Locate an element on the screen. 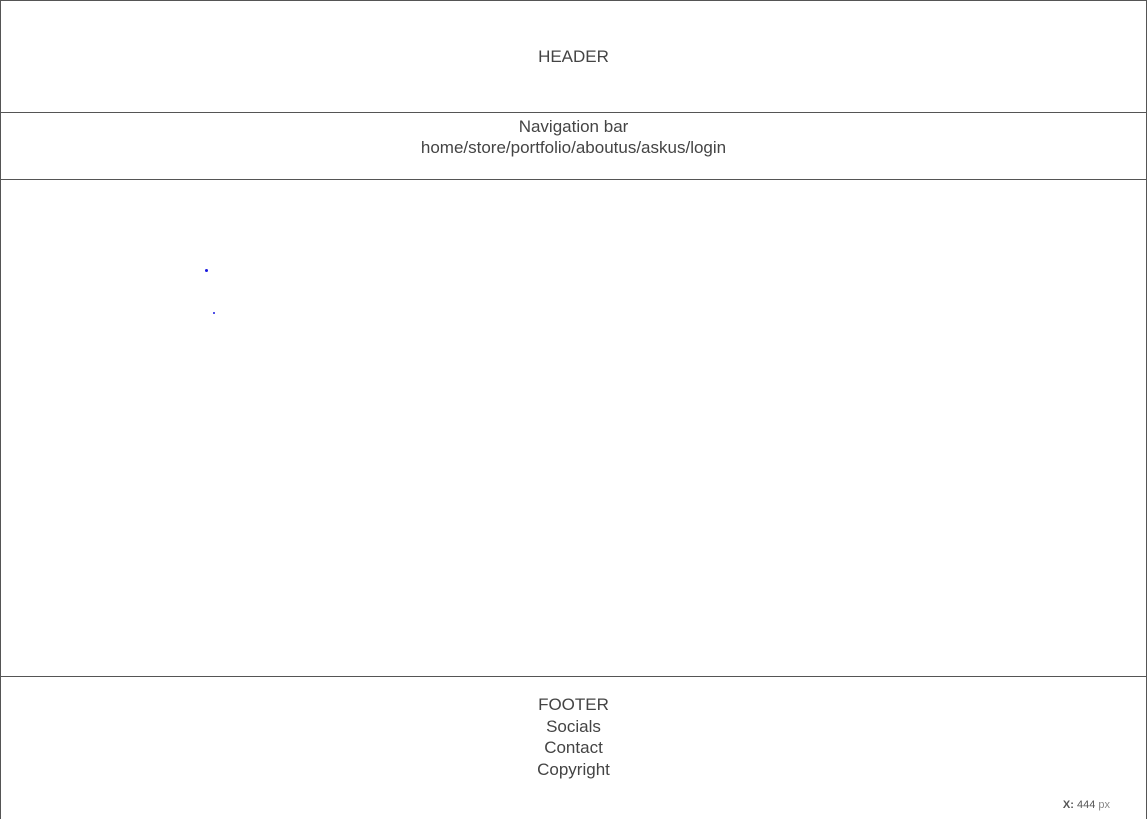  coordinate-value: 444 is located at coordinates (1086, 805).